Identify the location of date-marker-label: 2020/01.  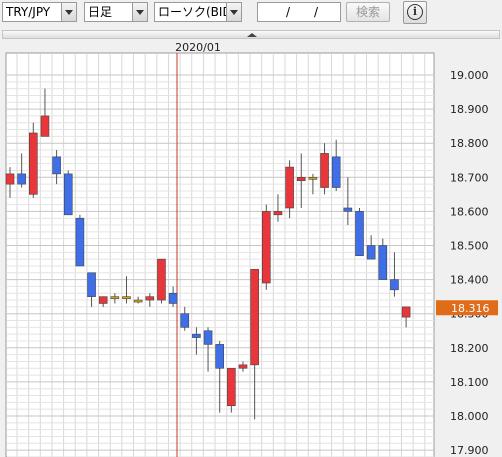
(198, 47).